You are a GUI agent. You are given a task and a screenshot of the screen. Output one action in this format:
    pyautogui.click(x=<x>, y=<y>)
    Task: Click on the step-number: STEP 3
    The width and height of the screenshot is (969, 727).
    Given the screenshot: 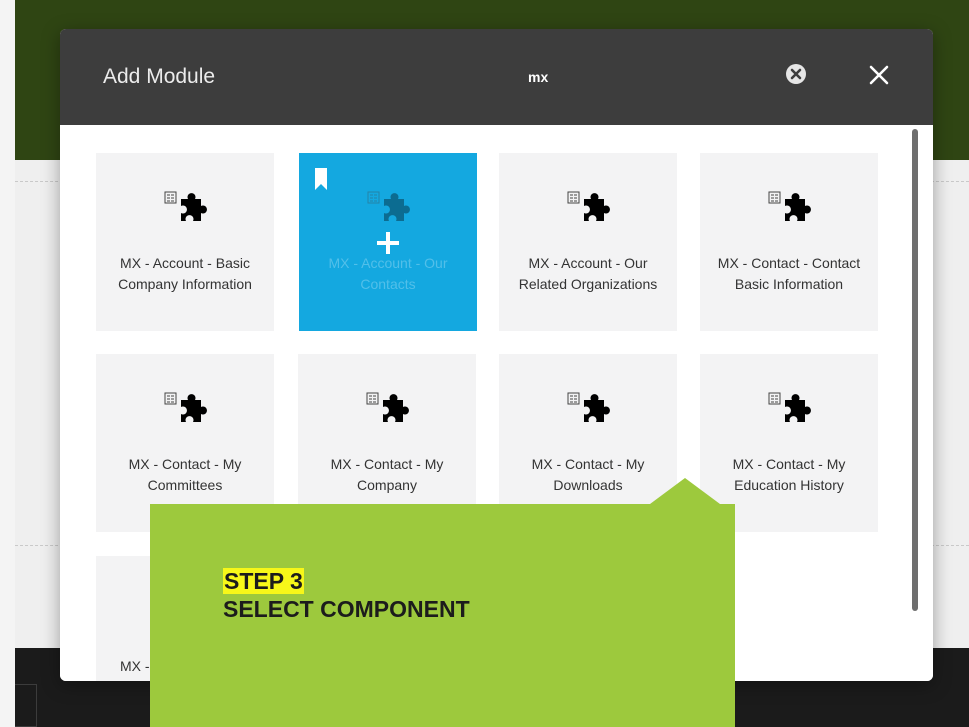 What is the action you would take?
    pyautogui.click(x=263, y=581)
    